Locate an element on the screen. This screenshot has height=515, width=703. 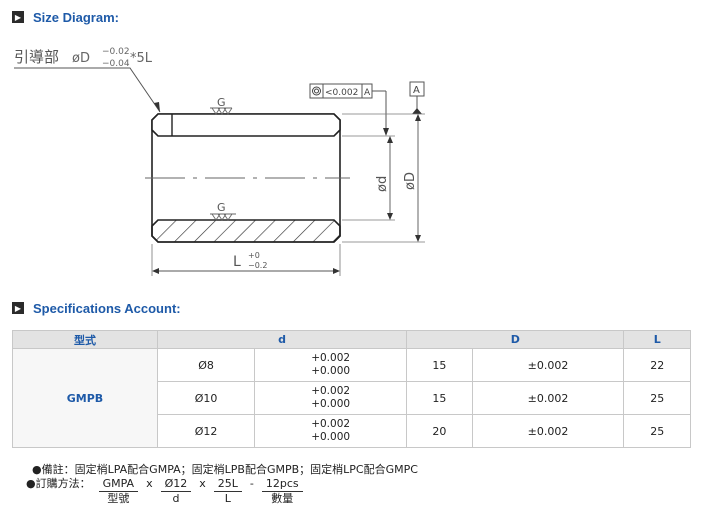
d-value-cell: Ø8 is located at coordinates (206, 365).